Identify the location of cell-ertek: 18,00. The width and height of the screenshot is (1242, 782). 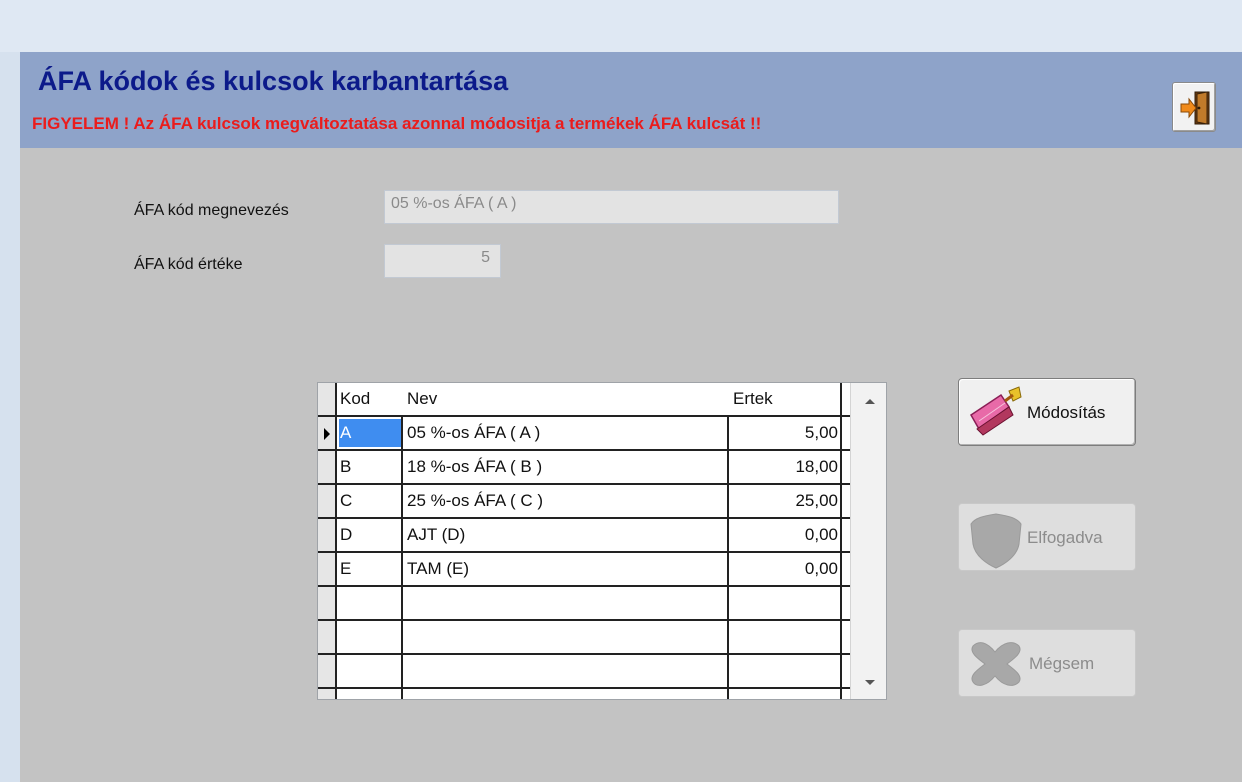
(816, 466).